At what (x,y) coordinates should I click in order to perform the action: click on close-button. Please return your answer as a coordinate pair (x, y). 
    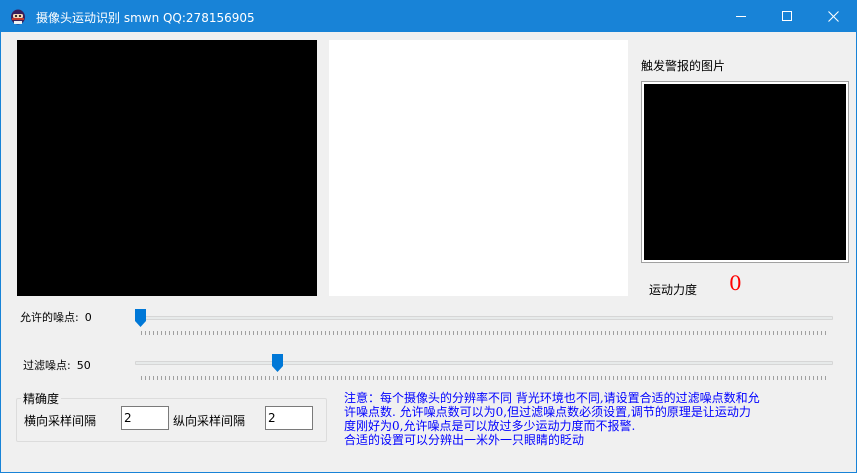
    Looking at the image, I should click on (833, 16).